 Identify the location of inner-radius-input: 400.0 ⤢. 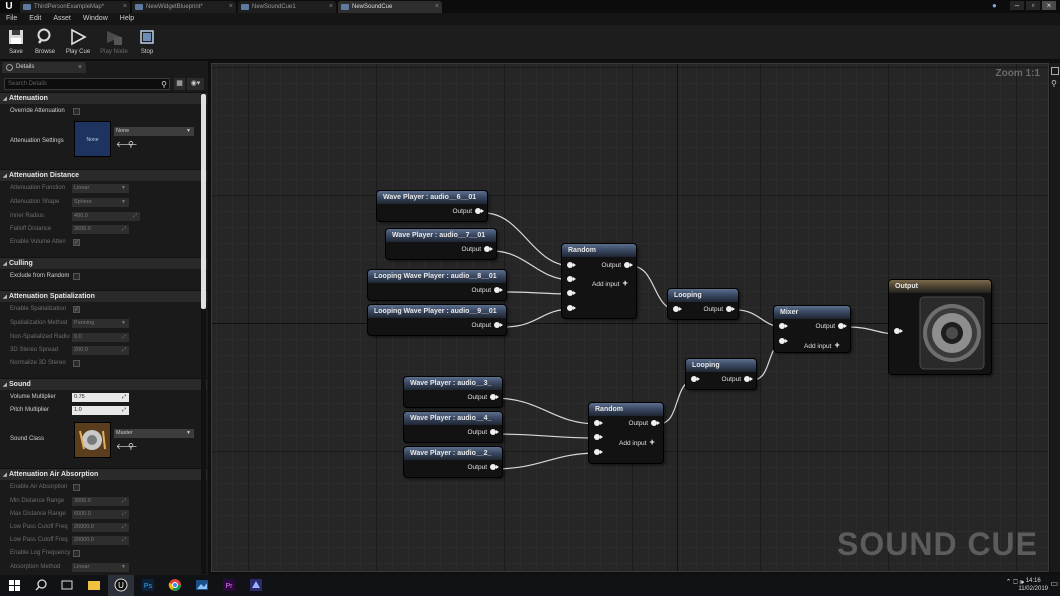
(106, 216).